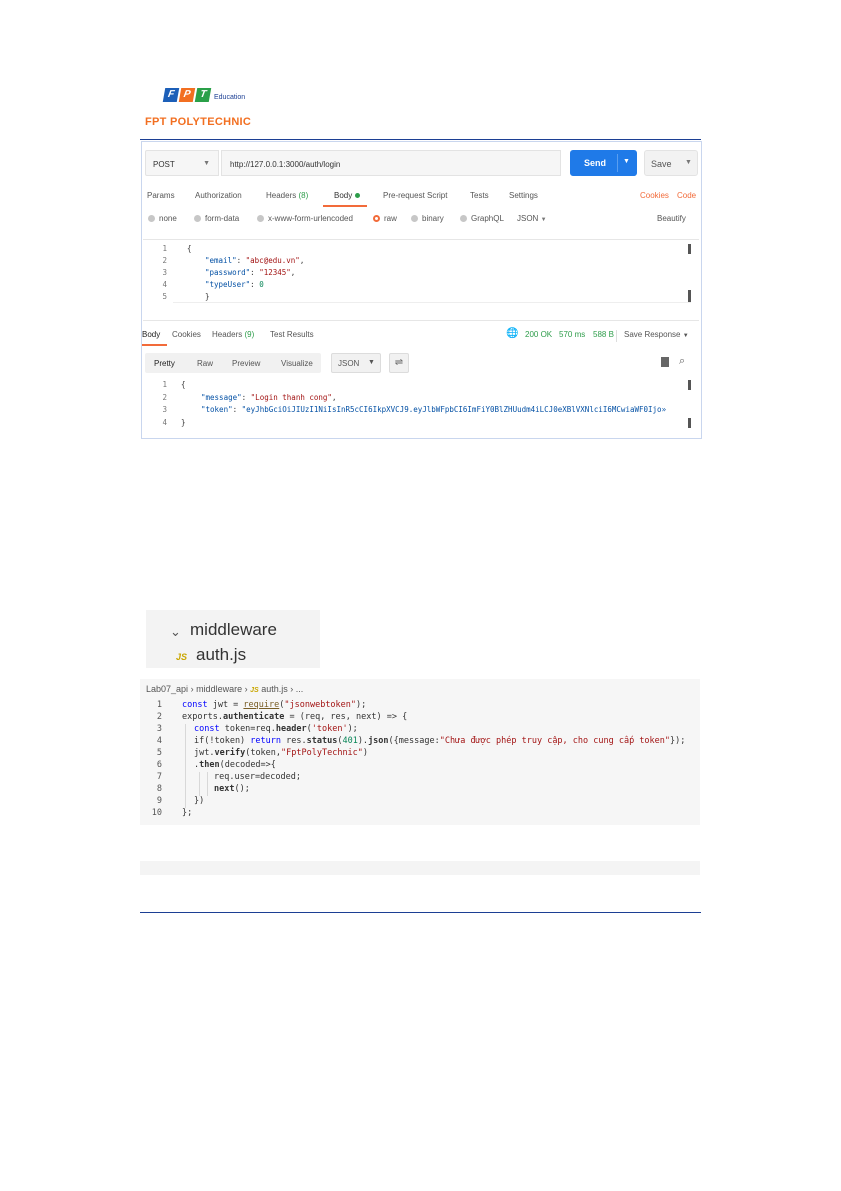  Describe the element at coordinates (291, 729) in the screenshot. I see `function-name: header` at that location.